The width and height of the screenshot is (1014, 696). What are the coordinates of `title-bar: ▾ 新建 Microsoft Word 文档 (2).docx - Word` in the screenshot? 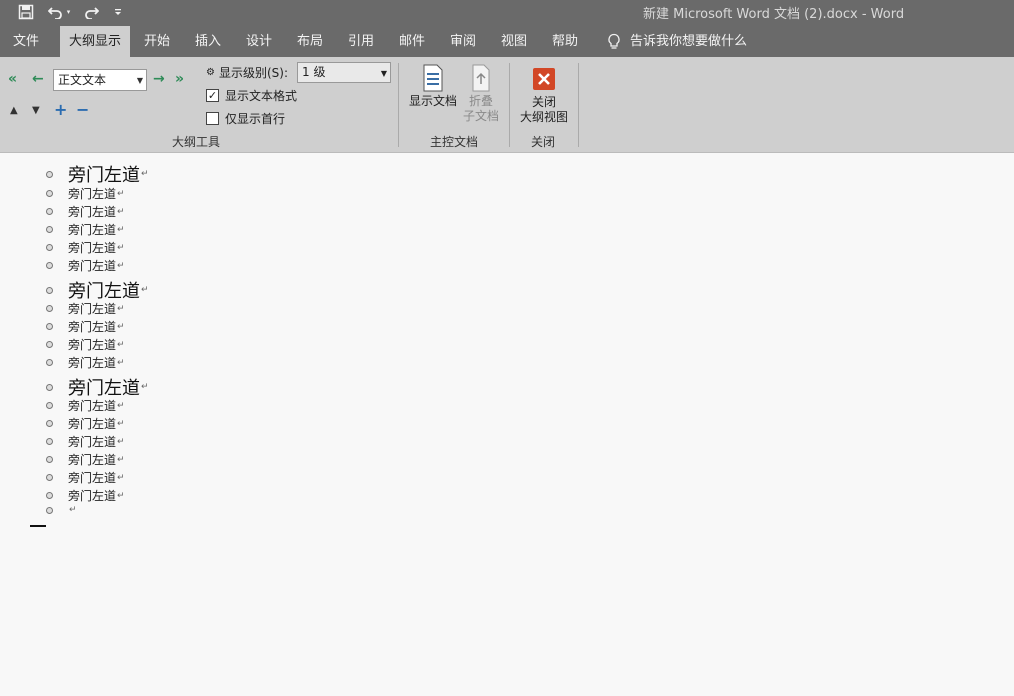 It's located at (507, 13).